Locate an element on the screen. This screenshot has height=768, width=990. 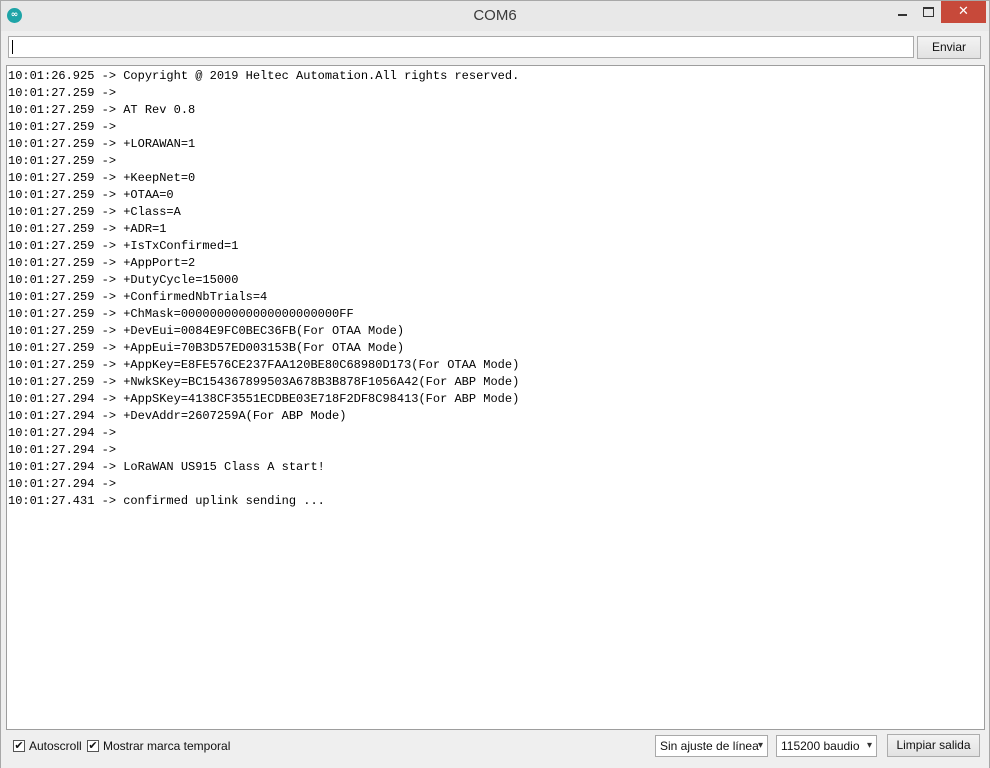
autoscroll-label: Autoscroll is located at coordinates (55, 746).